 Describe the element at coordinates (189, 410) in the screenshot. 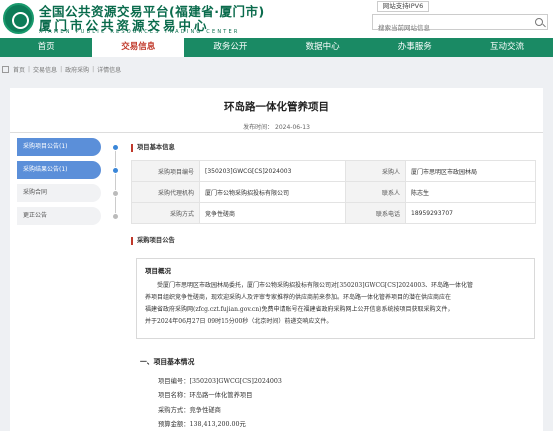

I see `procurement-method: 采购方式：竞争性磋商` at that location.